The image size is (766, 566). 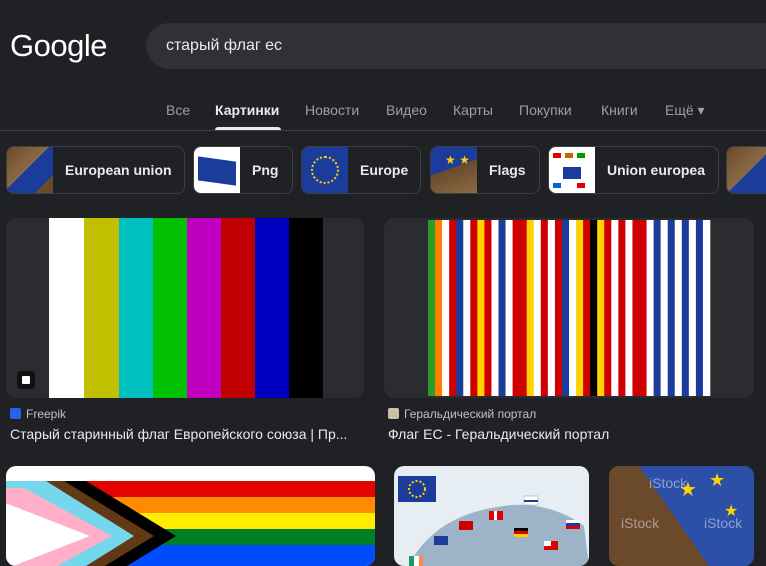 What do you see at coordinates (640, 523) in the screenshot?
I see `watermark-text: iStock` at bounding box center [640, 523].